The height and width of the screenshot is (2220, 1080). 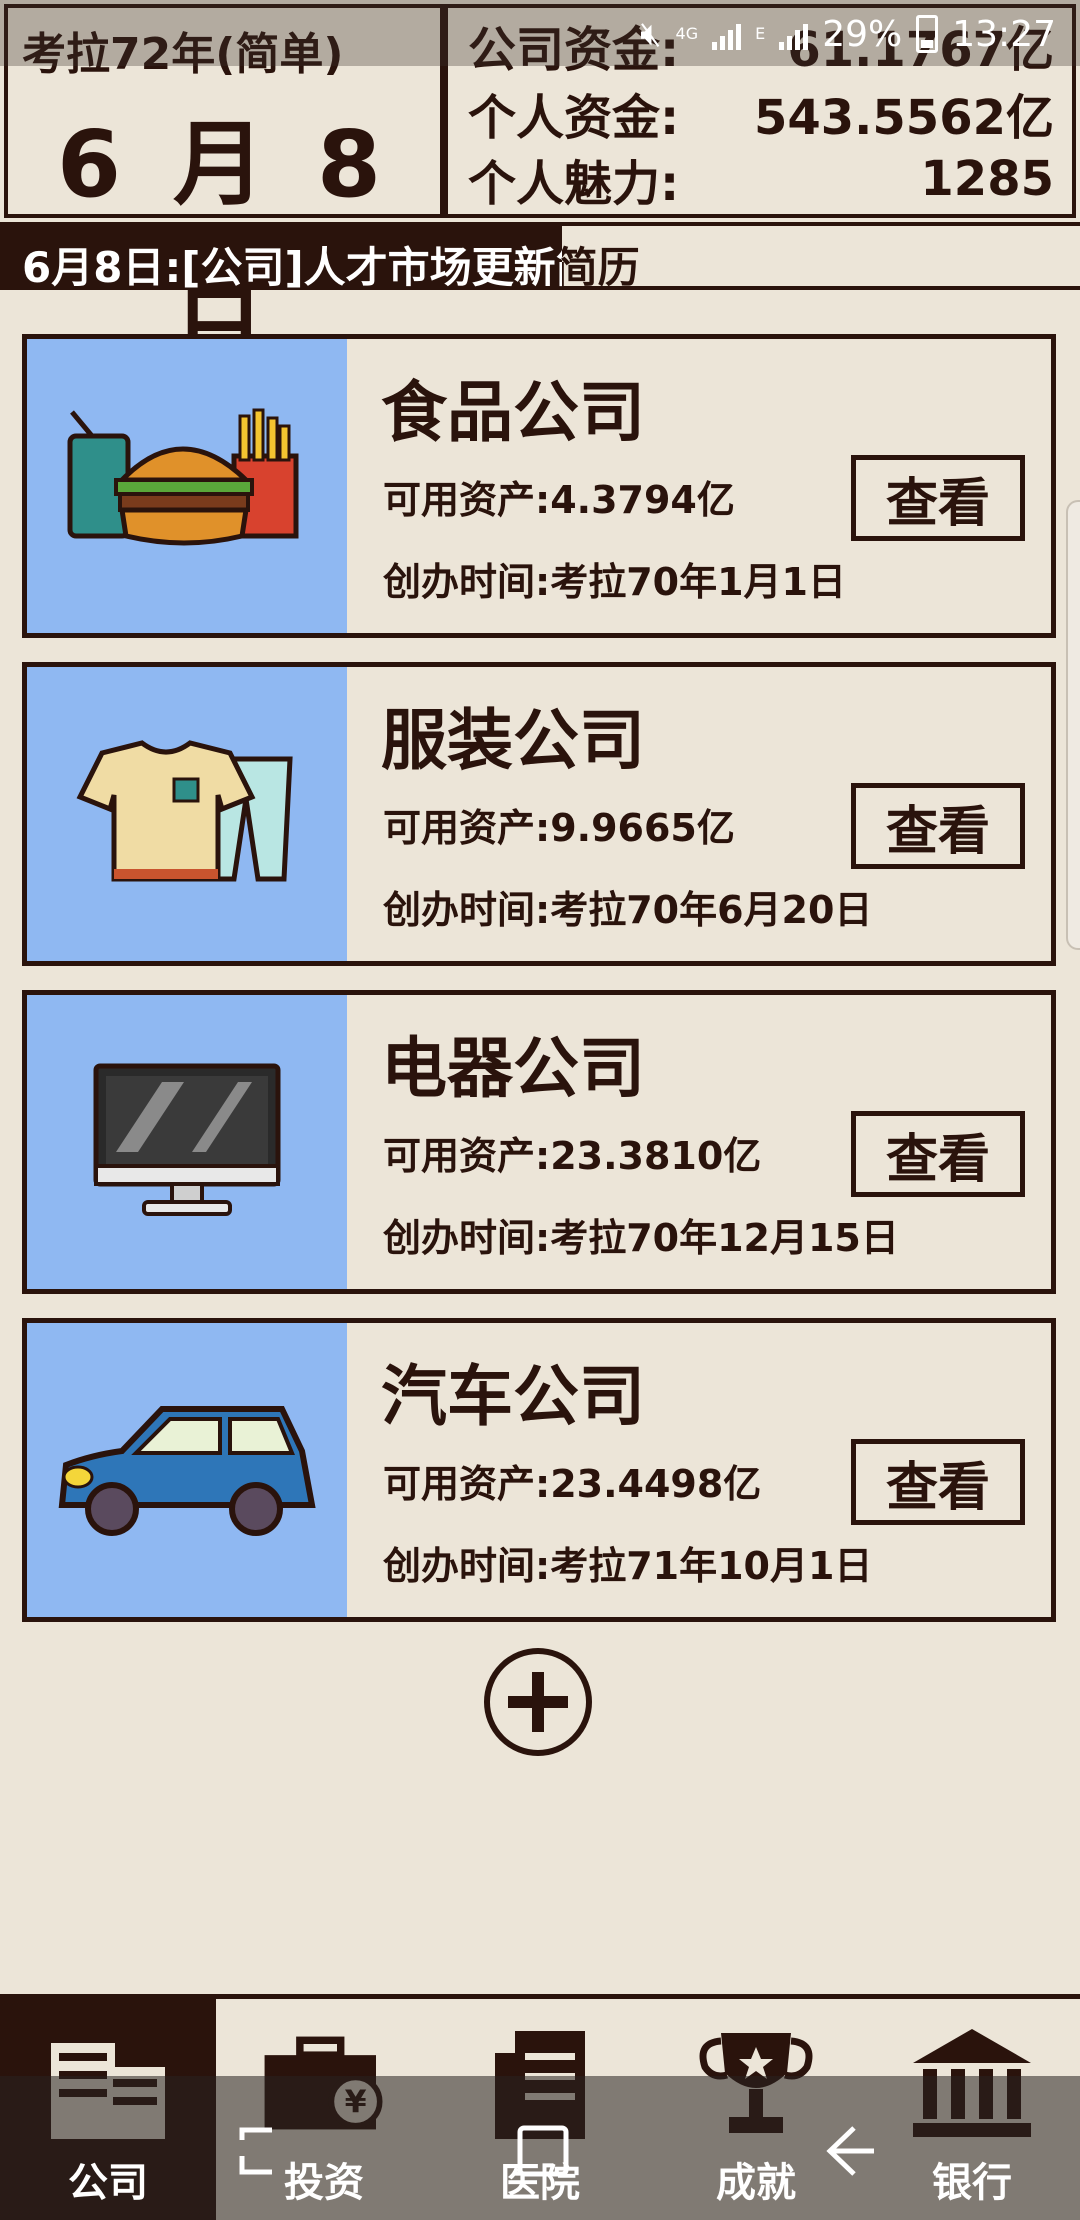 What do you see at coordinates (760, 33) in the screenshot?
I see `network-indicator-2: E` at bounding box center [760, 33].